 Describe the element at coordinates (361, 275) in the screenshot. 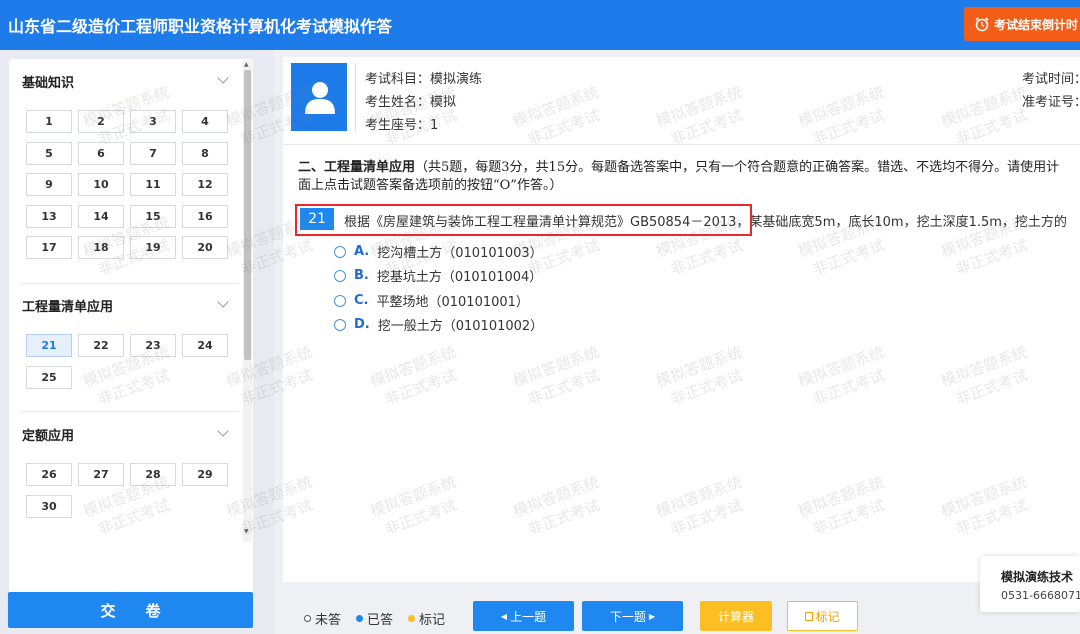

I see `option-letter: B.` at that location.